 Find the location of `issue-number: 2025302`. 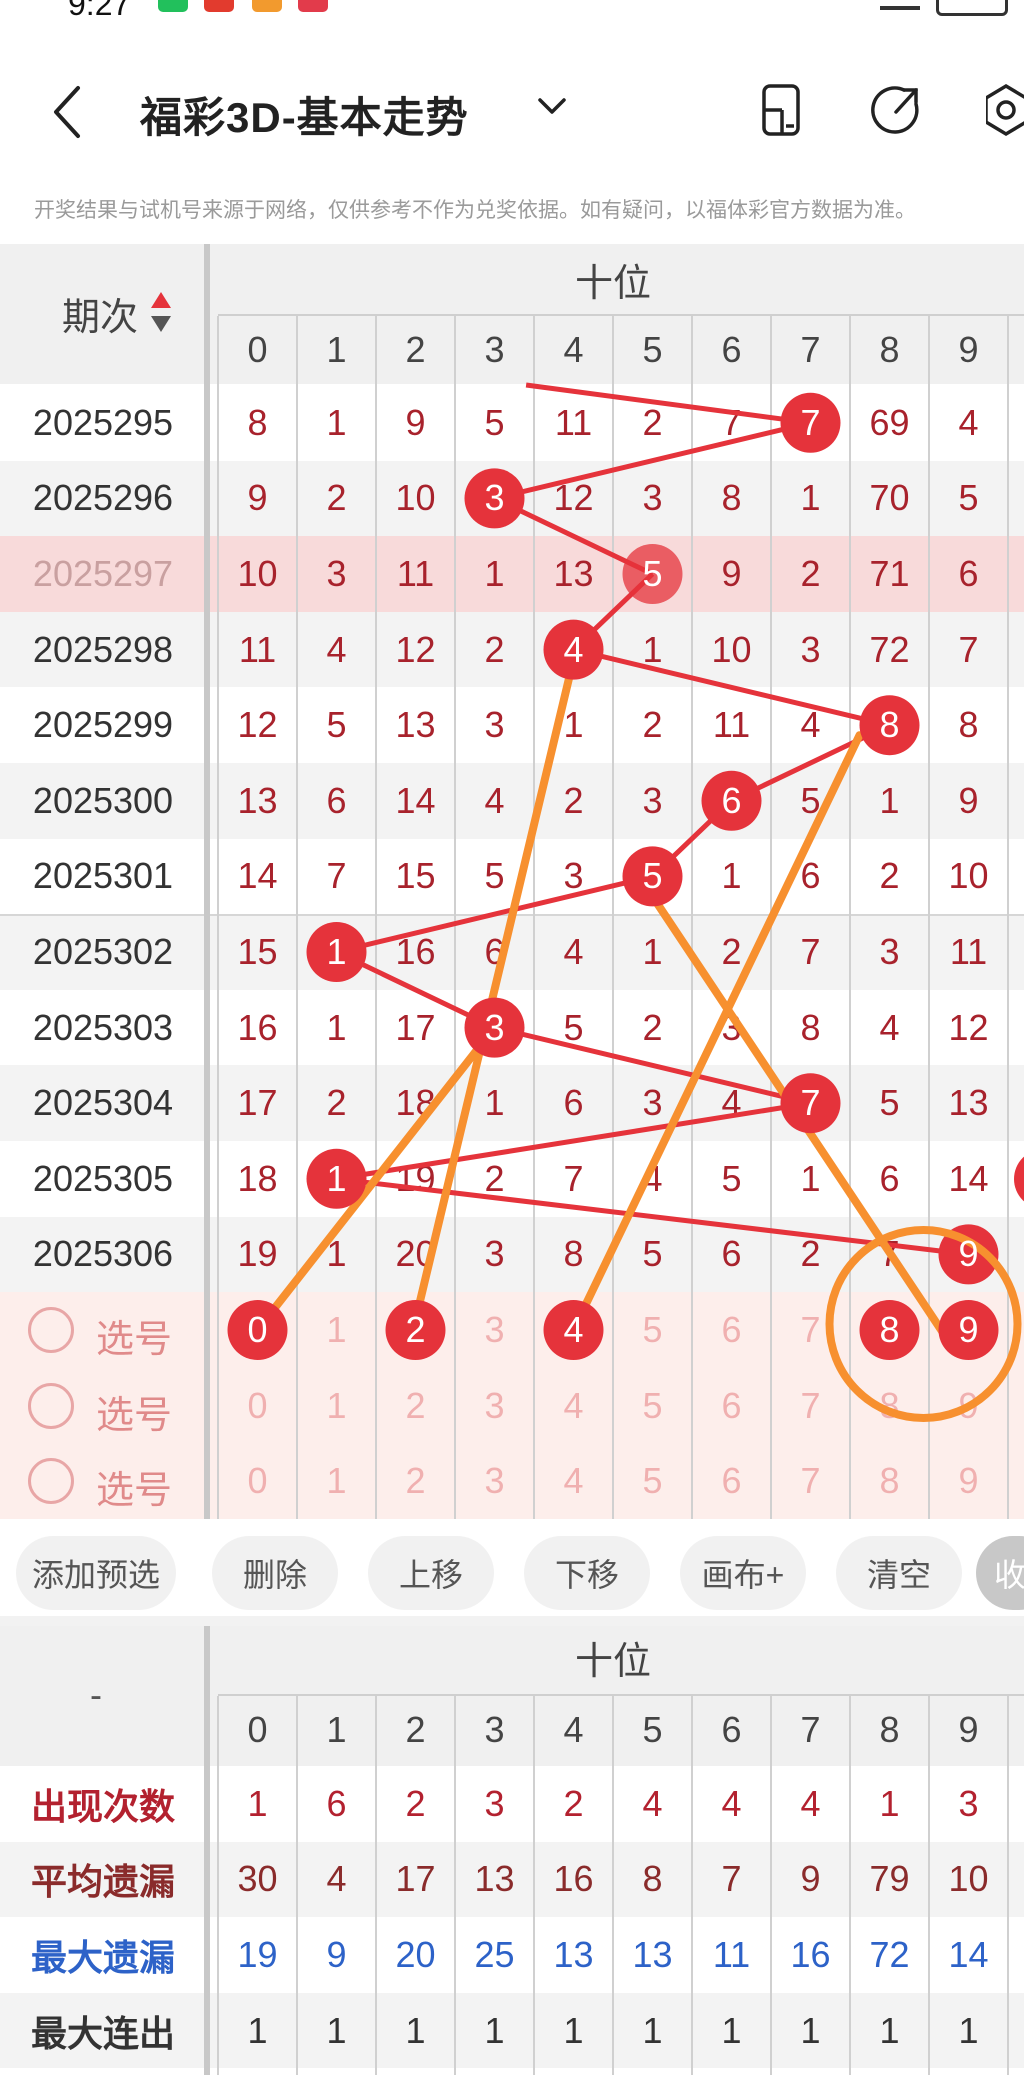

issue-number: 2025302 is located at coordinates (103, 951).